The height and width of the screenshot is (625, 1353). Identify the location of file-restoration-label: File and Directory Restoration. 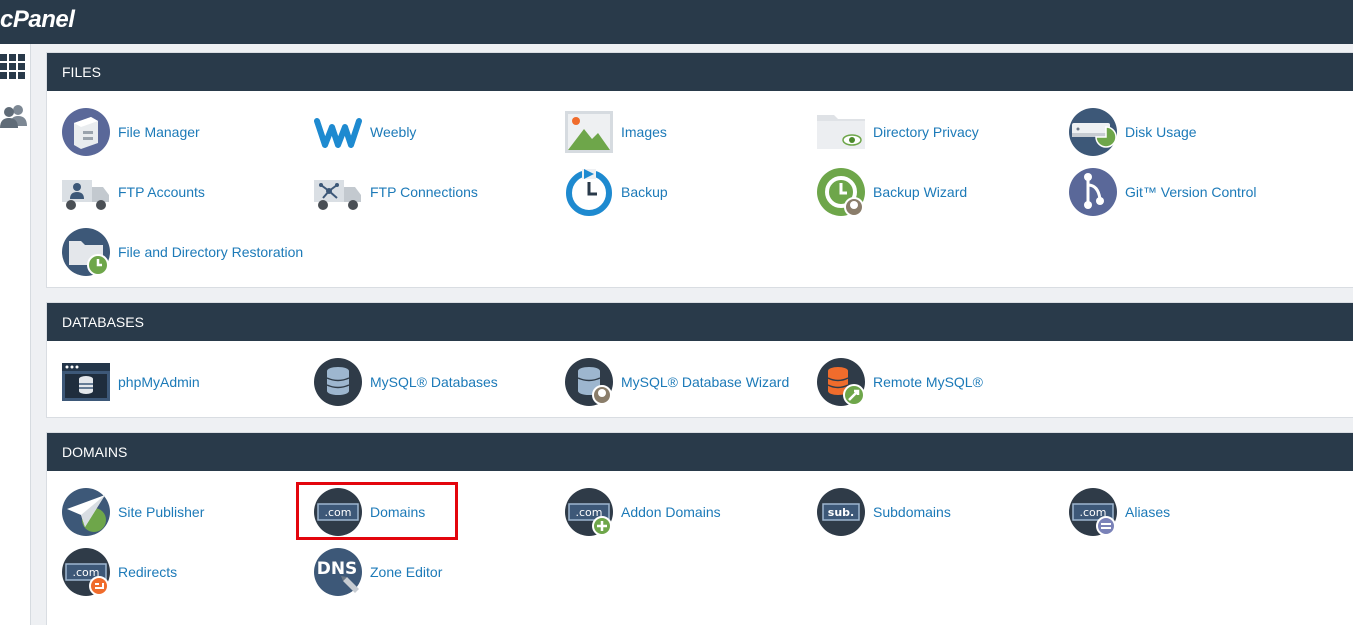
(211, 252).